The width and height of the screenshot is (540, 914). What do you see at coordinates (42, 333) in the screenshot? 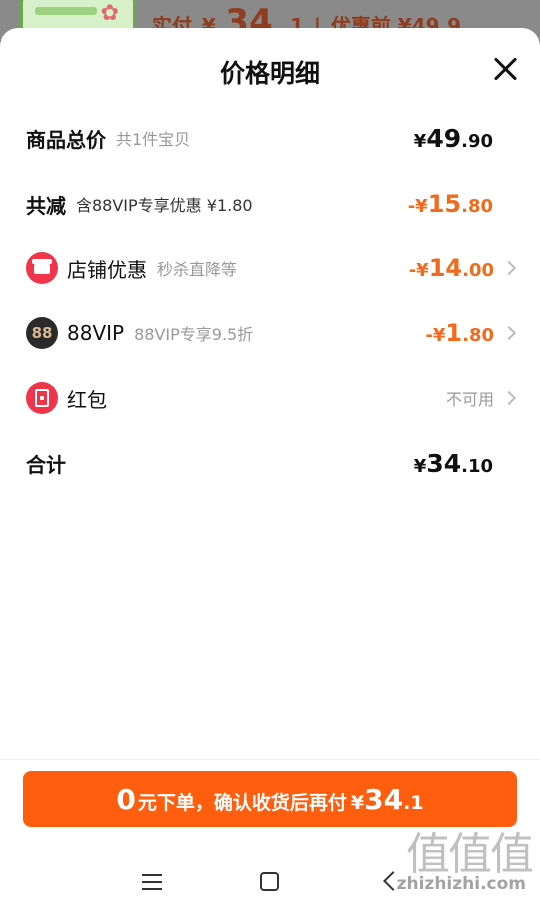
I see `vip-88-icon: 88` at bounding box center [42, 333].